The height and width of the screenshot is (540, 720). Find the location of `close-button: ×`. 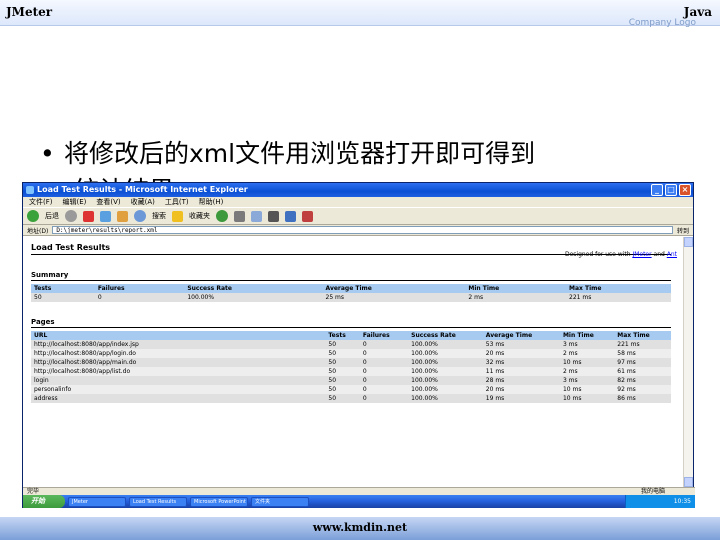

close-button: × is located at coordinates (685, 190).